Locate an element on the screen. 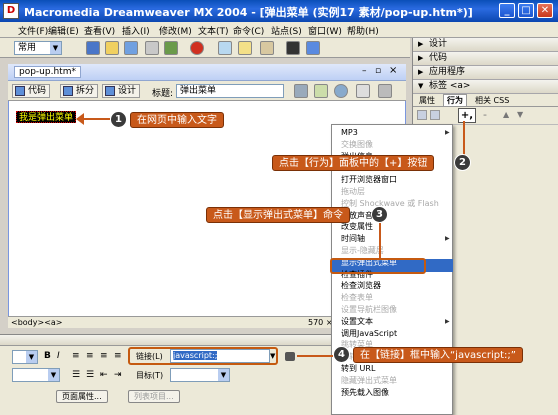 This screenshot has width=558, height=415. hyperlink-icon is located at coordinates (93, 48).